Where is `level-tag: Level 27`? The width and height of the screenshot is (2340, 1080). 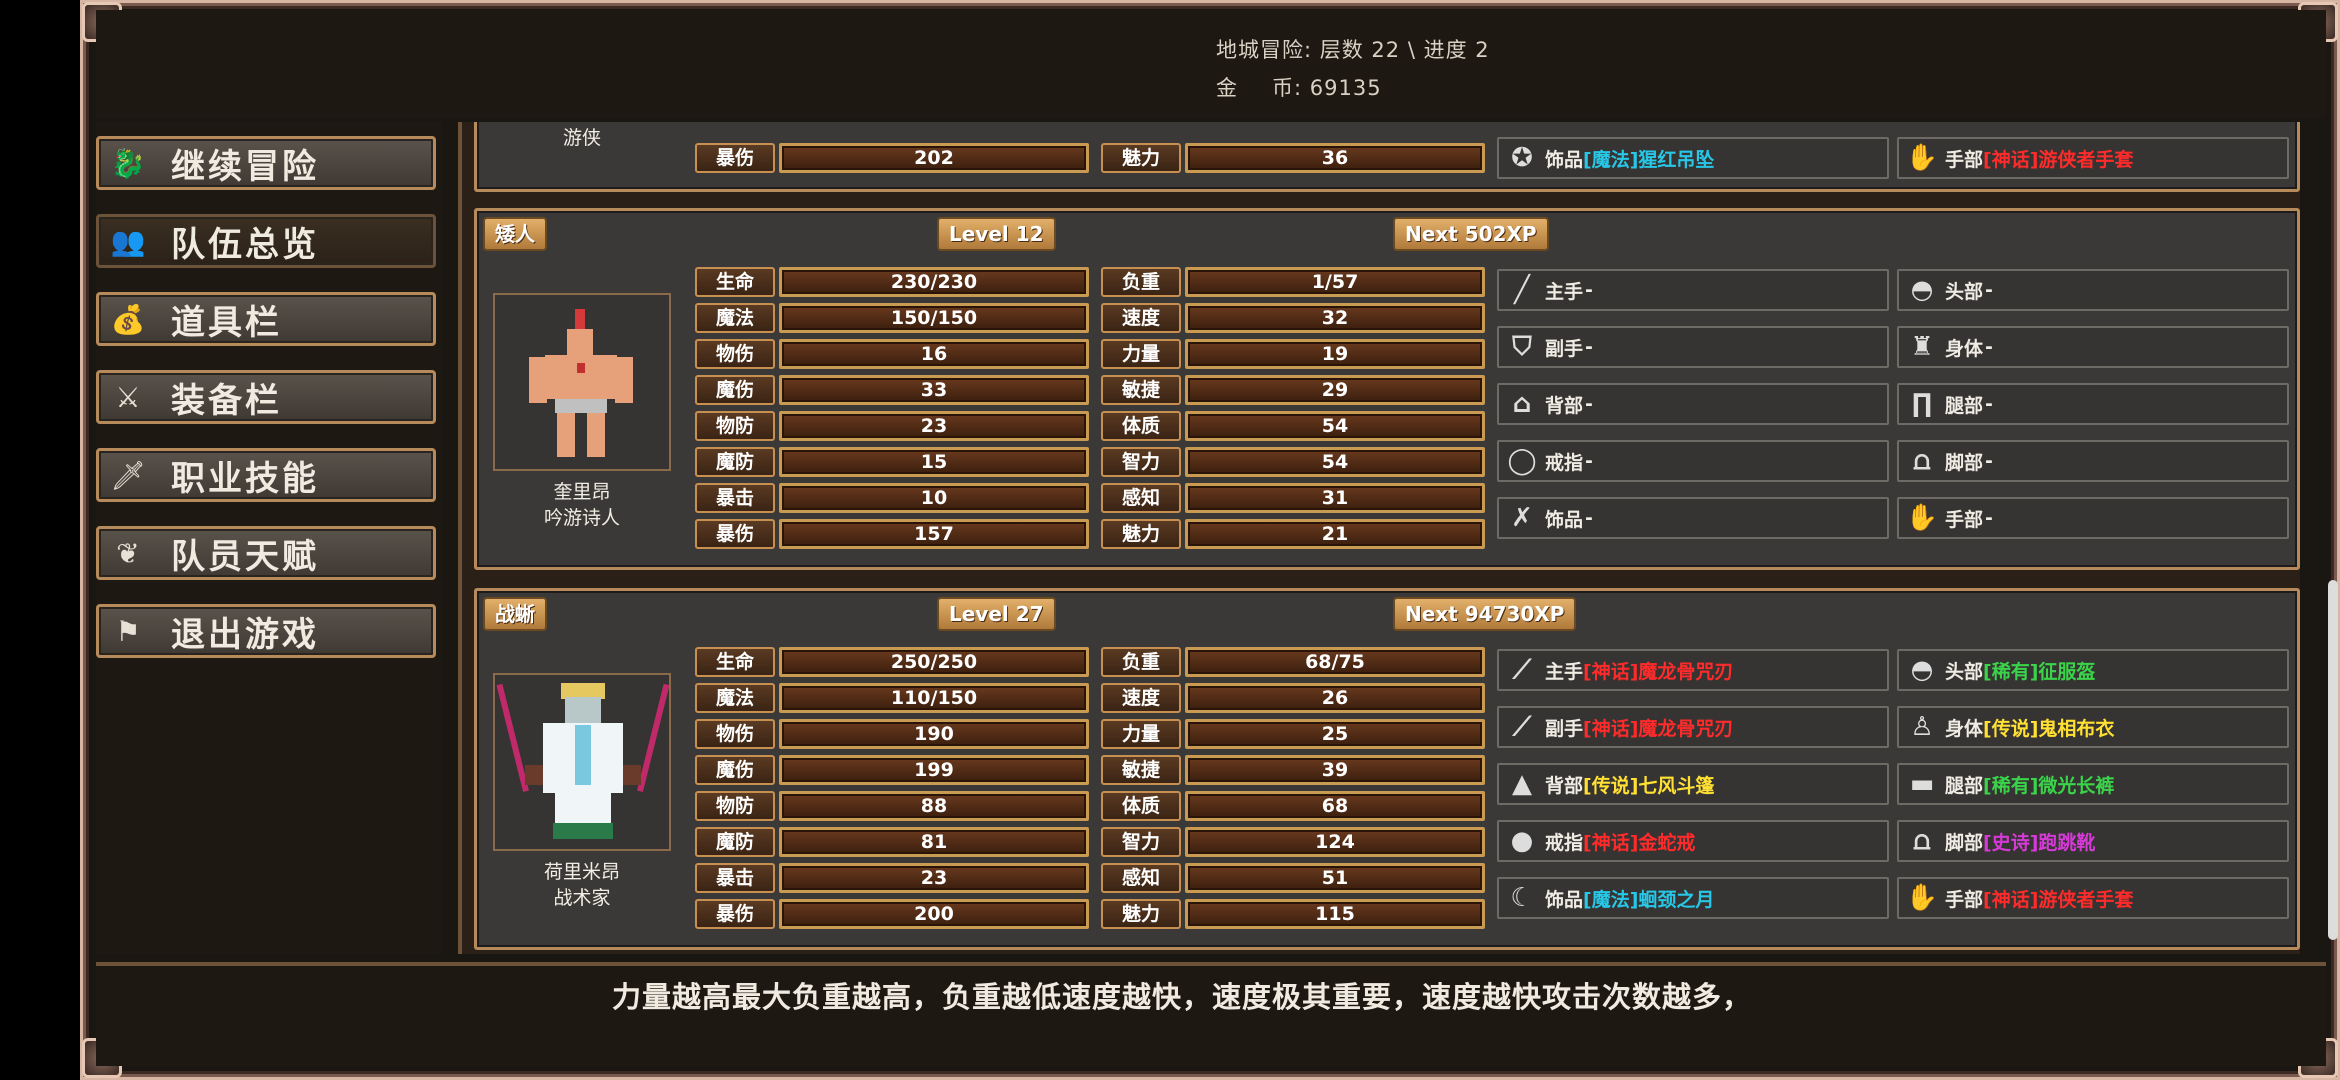
level-tag: Level 27 is located at coordinates (996, 614).